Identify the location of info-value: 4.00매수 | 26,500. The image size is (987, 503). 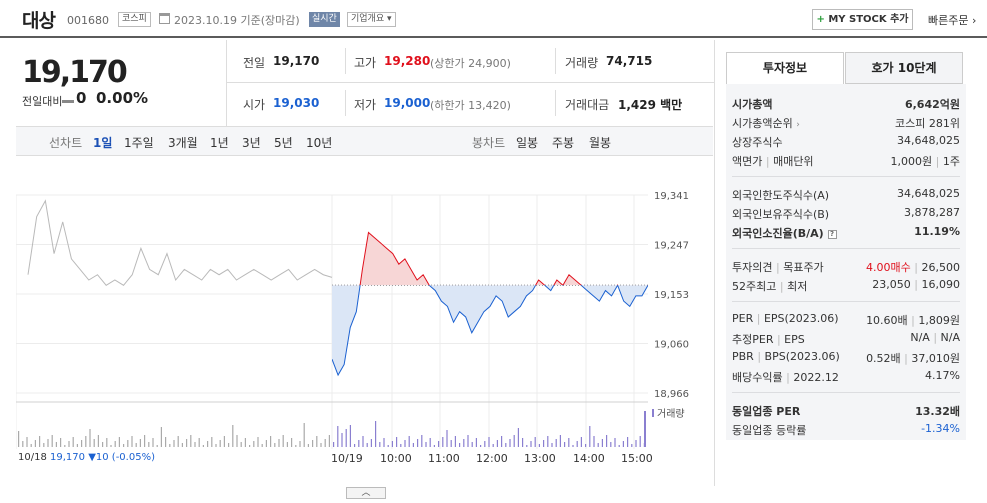
(913, 267).